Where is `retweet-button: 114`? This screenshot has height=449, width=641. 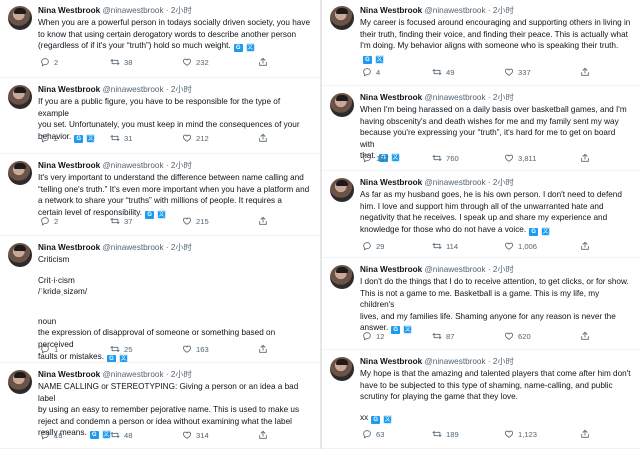
retweet-button: 114 is located at coordinates (445, 247).